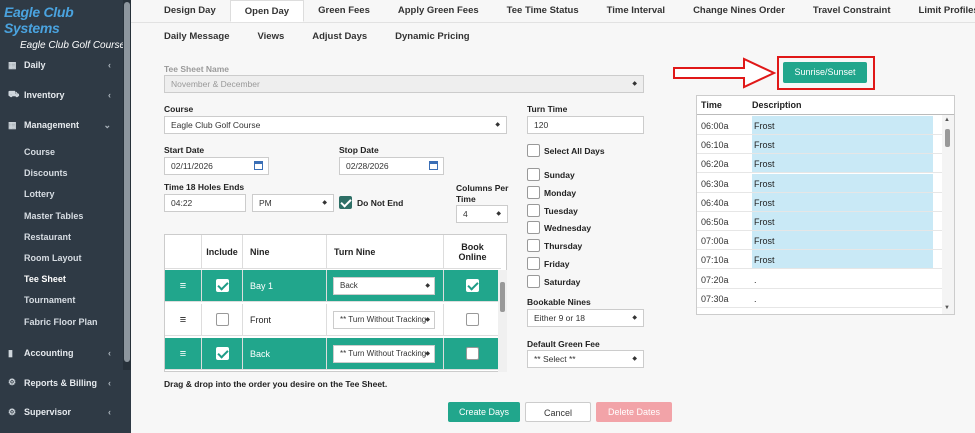 This screenshot has height=433, width=975. I want to click on default-green-fee-select: ** Select ** ◆, so click(585, 359).